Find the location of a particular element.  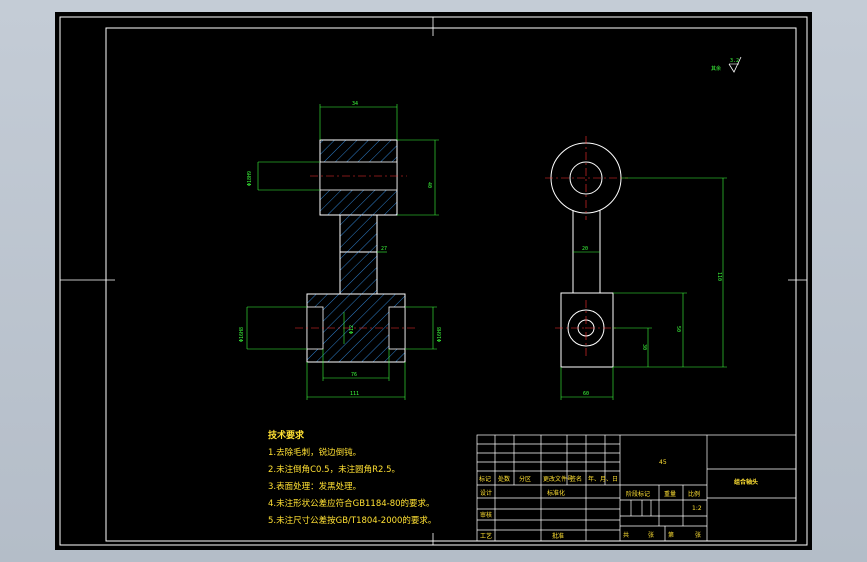

dim-top-height: 40 is located at coordinates (429, 185).